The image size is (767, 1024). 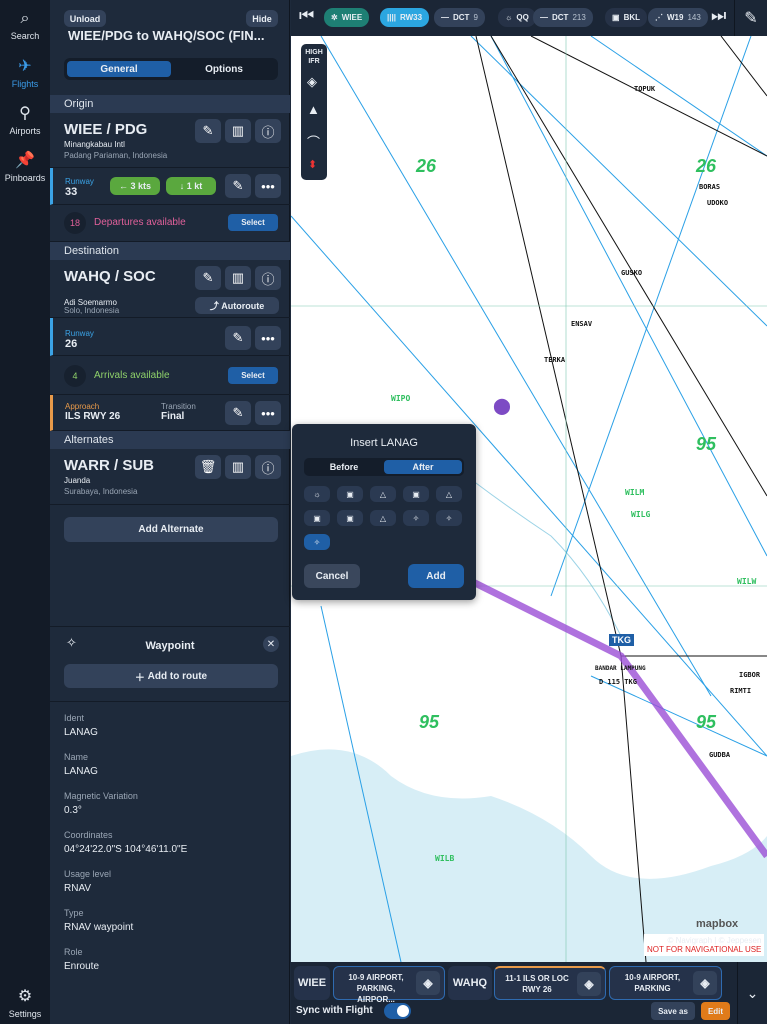 I want to click on edit-button: Edit, so click(x=715, y=1011).